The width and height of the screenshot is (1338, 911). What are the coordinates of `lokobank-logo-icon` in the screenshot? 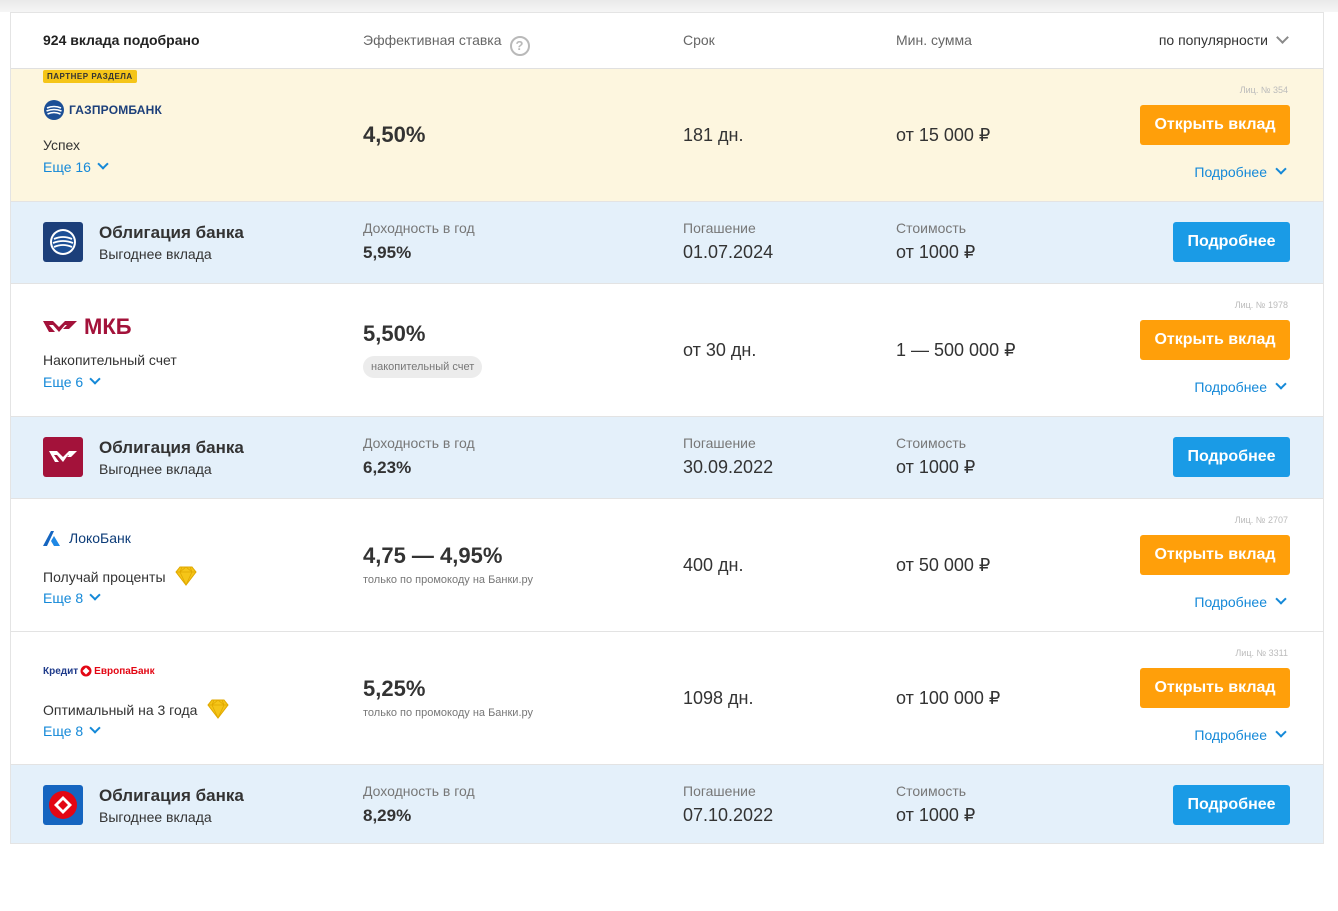 It's located at (51, 538).